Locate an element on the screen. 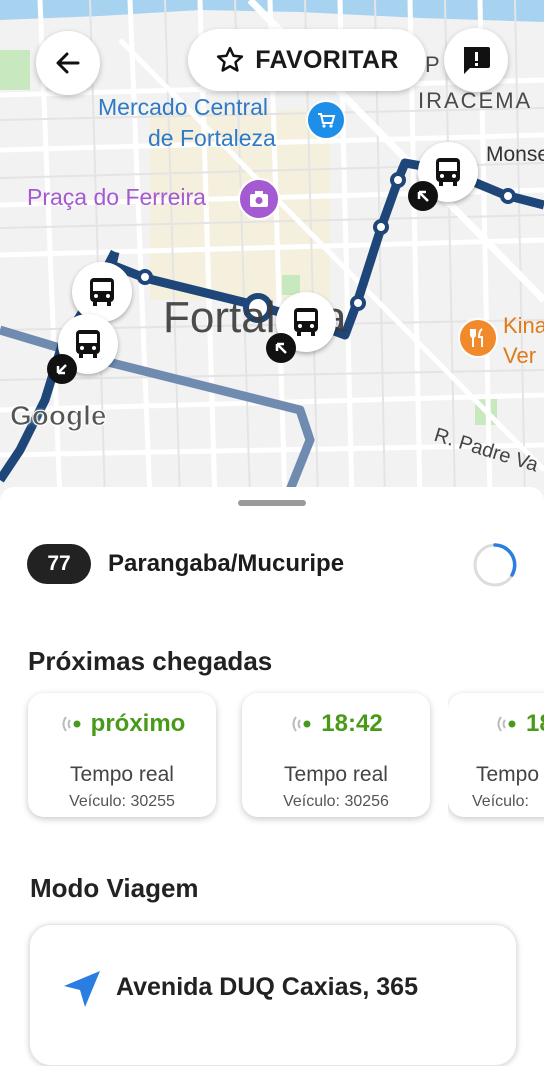  report-button is located at coordinates (476, 60).